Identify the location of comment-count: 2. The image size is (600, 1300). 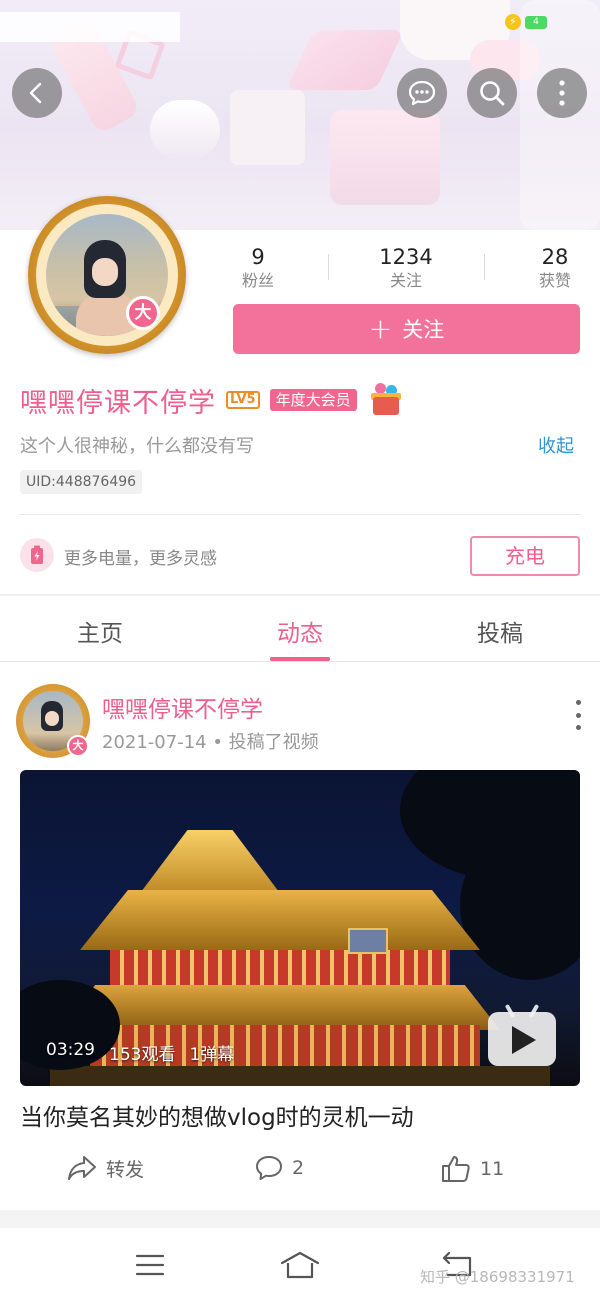
(298, 1168).